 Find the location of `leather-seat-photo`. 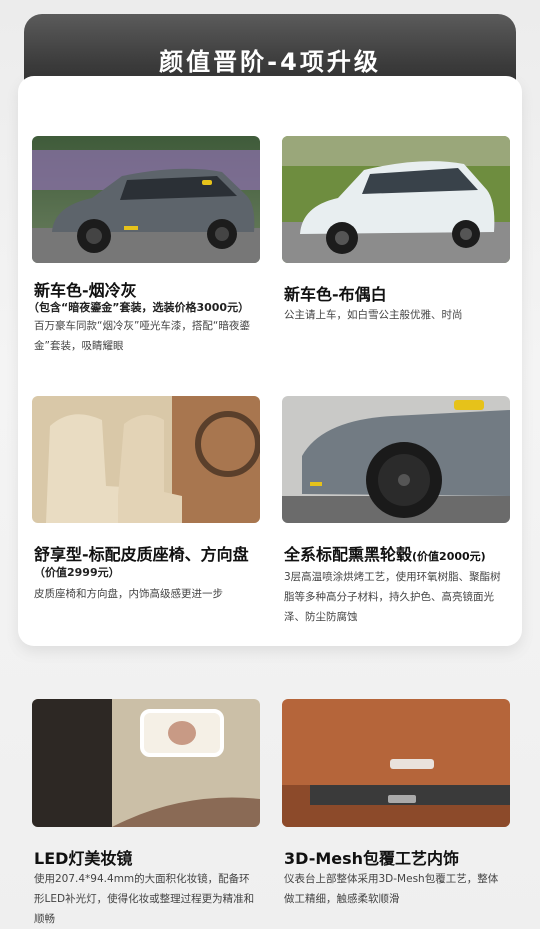

leather-seat-photo is located at coordinates (146, 459).